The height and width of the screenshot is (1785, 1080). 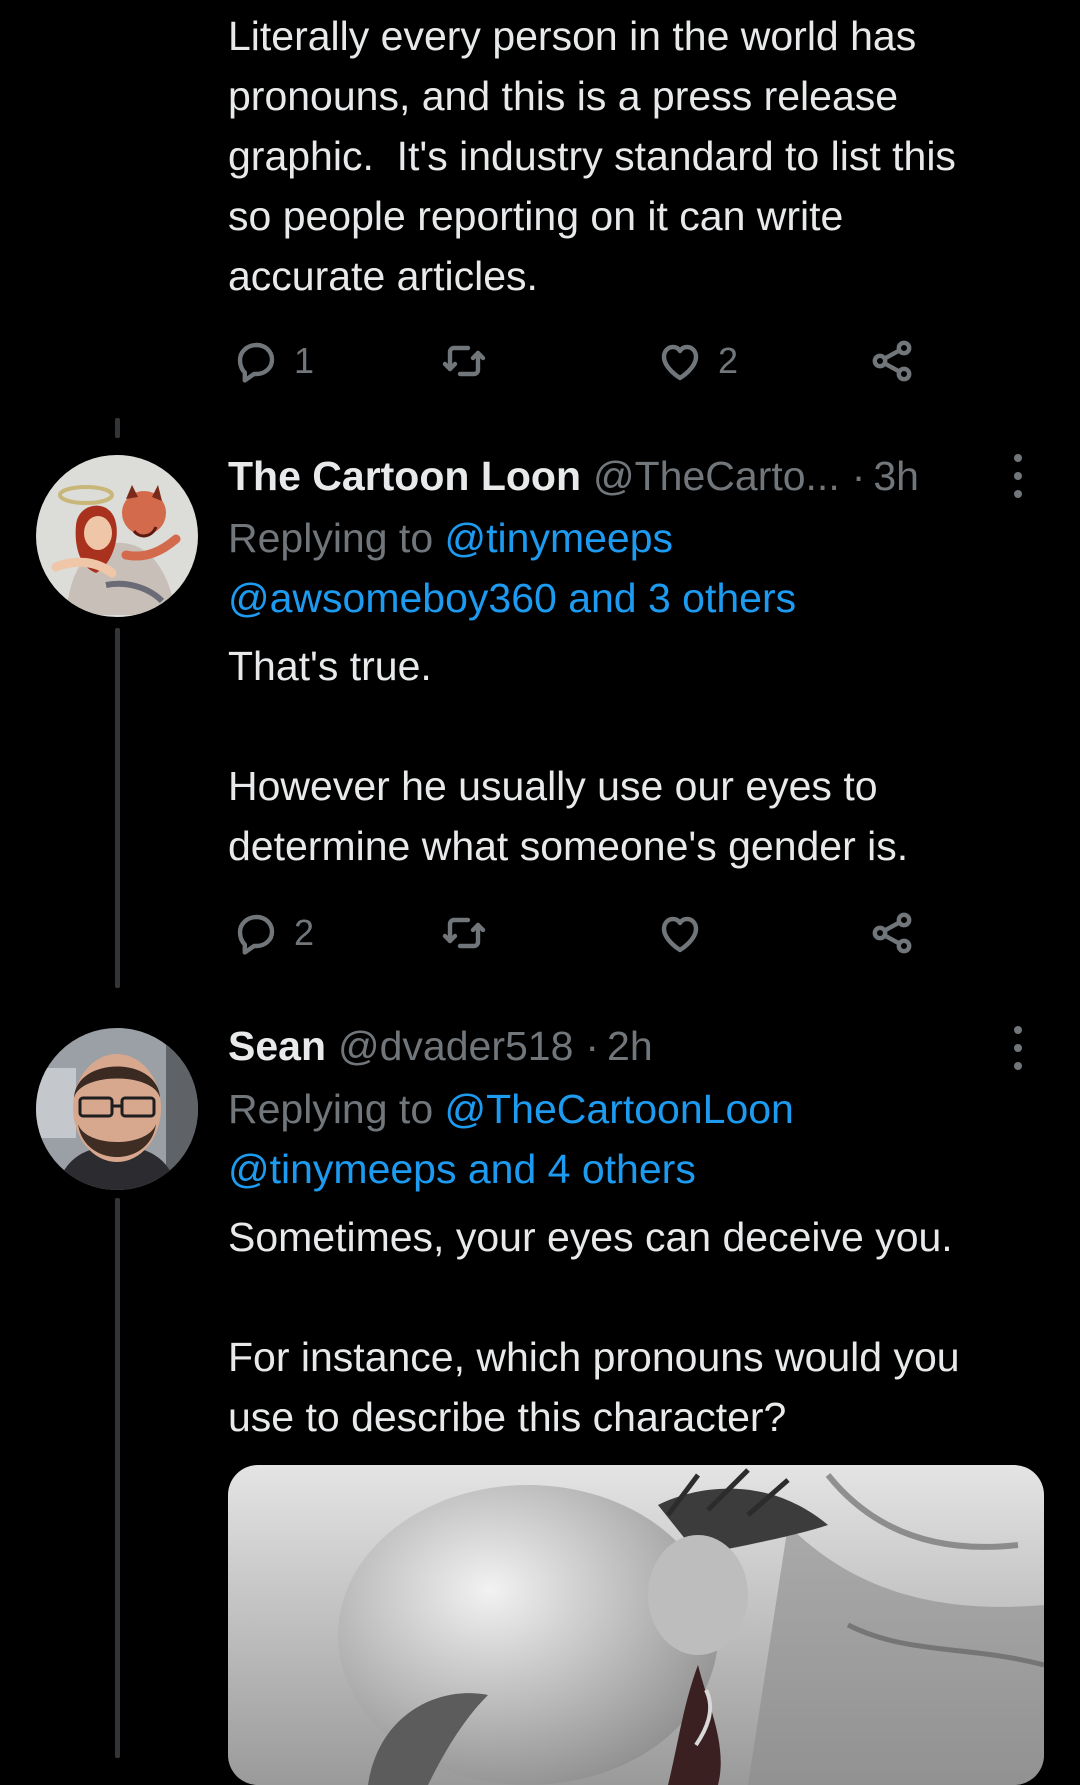 I want to click on tweet-header: The Cartoon Loon @TheCarto... · 3h, so click(x=608, y=476).